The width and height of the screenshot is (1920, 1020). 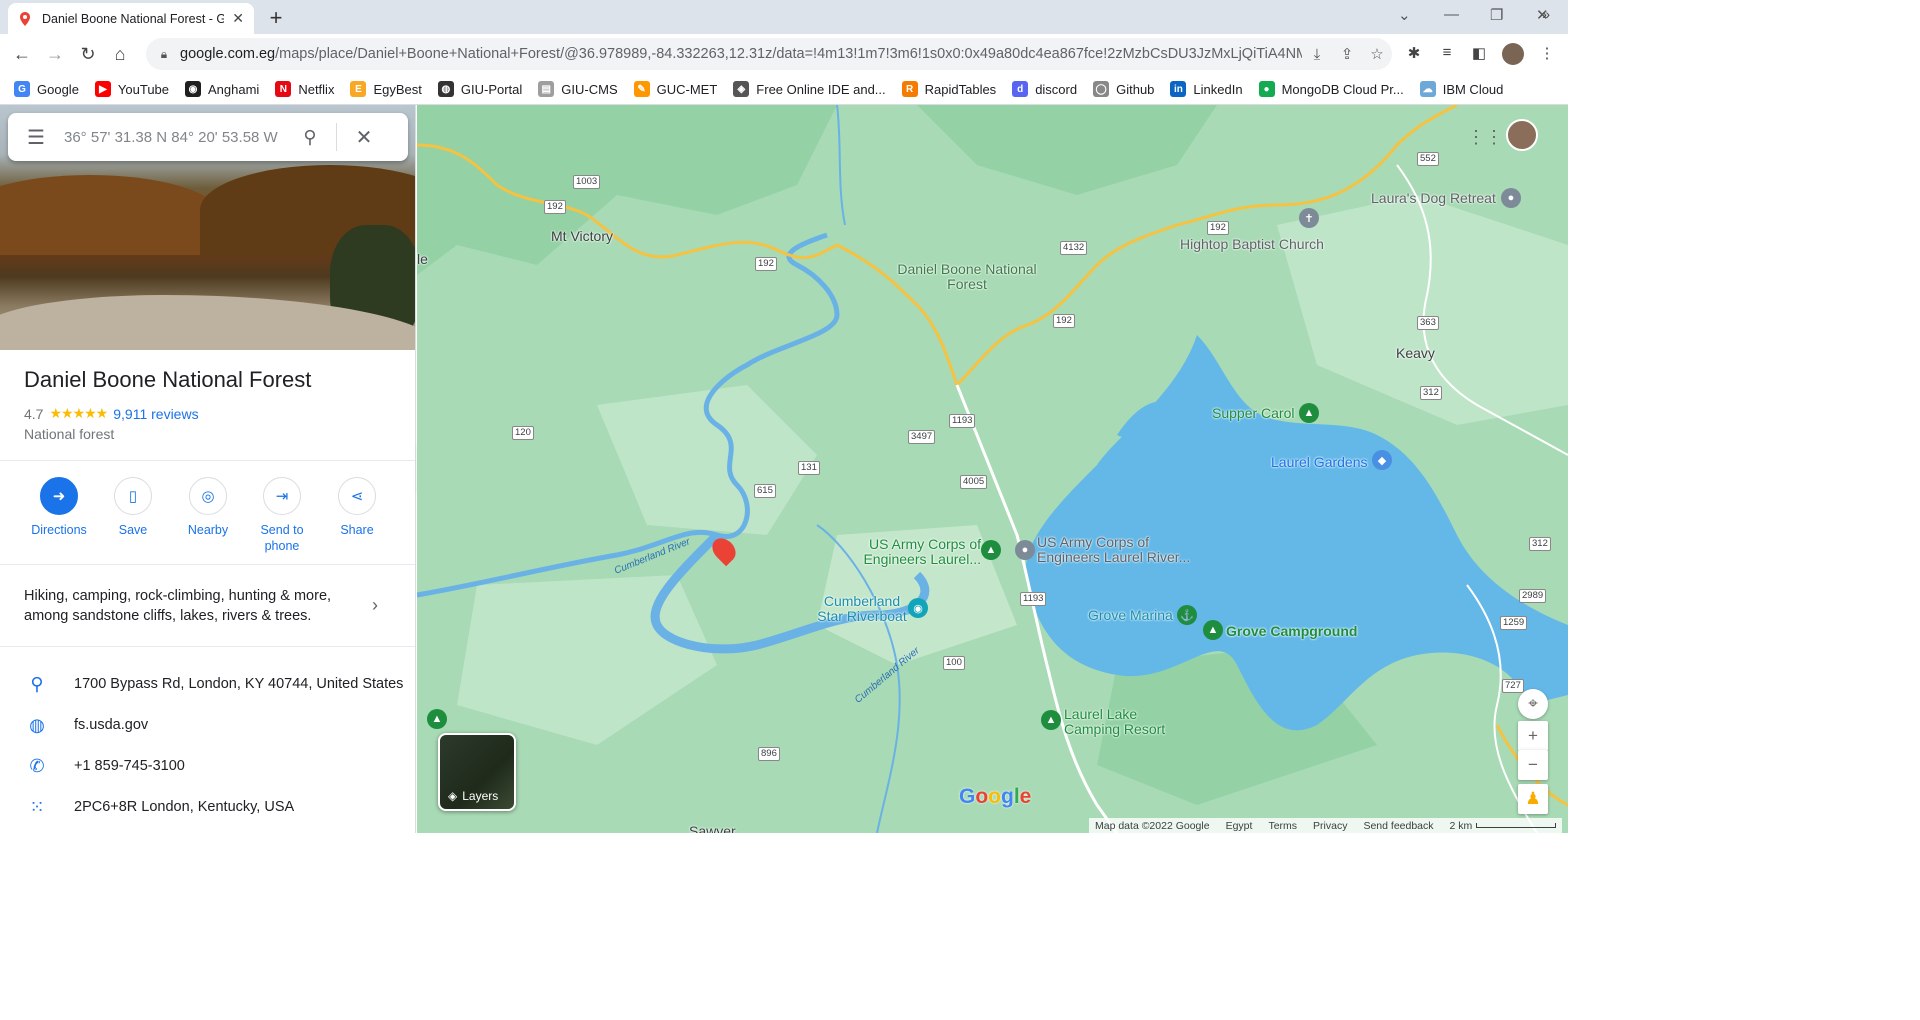 What do you see at coordinates (164, 54) in the screenshot?
I see `lock-icon: 🔒︎` at bounding box center [164, 54].